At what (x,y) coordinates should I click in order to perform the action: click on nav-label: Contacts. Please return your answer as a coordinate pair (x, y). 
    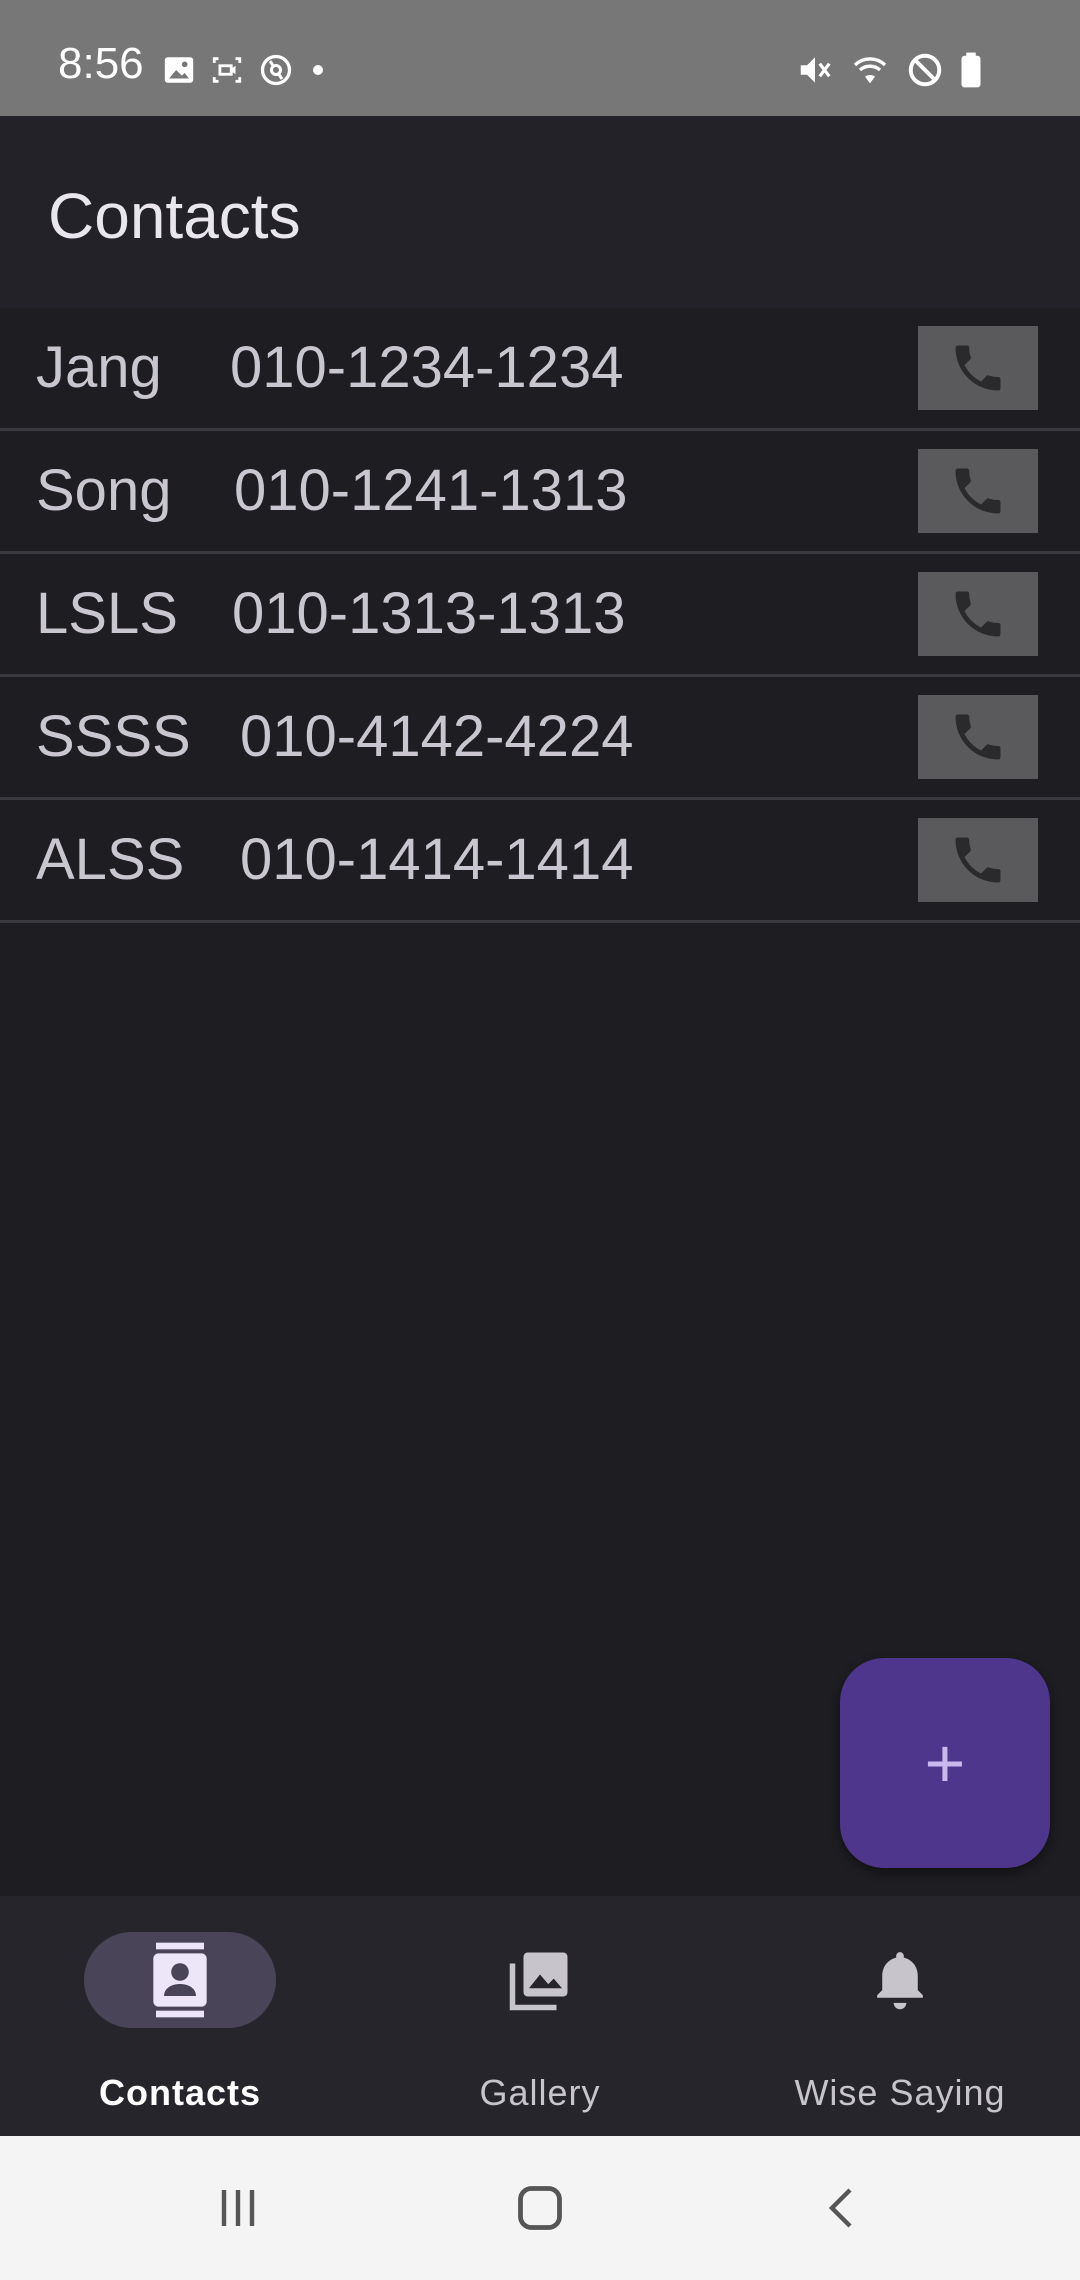
    Looking at the image, I should click on (180, 2092).